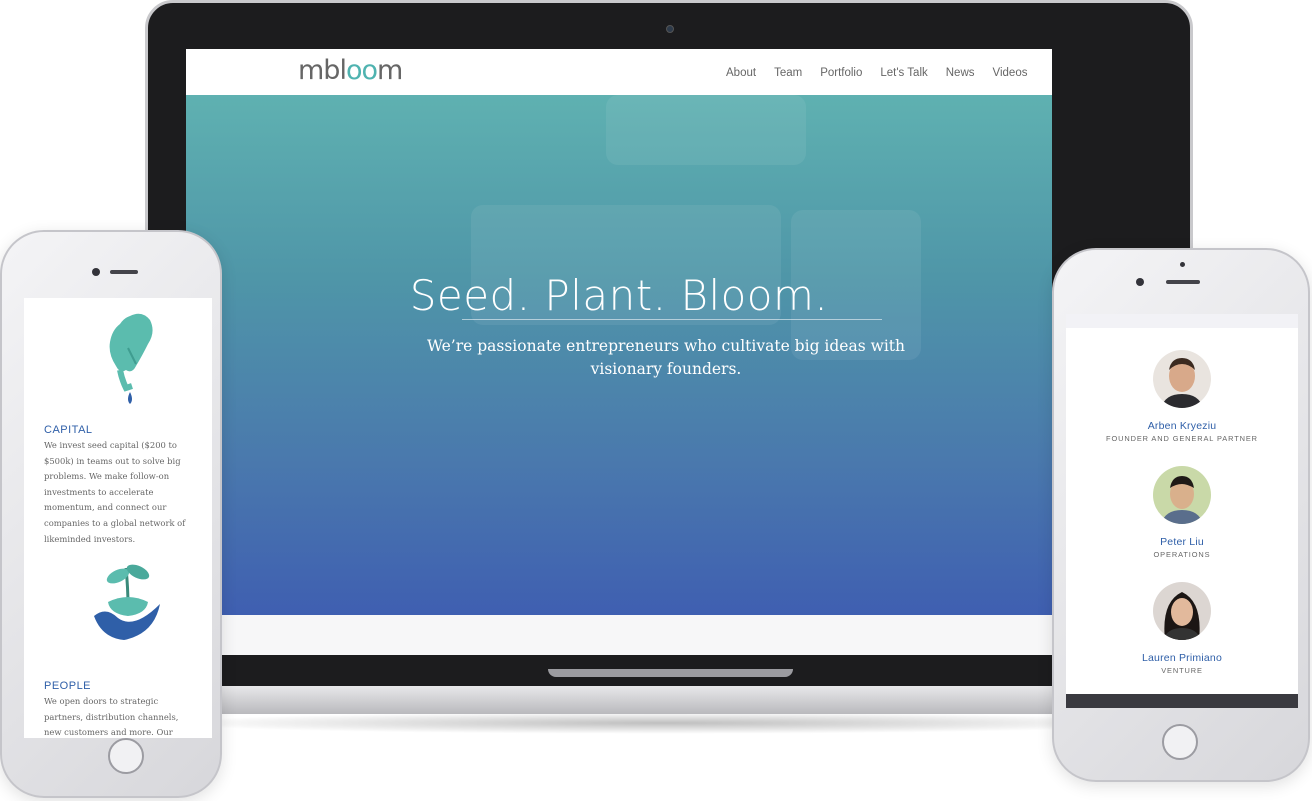 The height and width of the screenshot is (801, 1312). What do you see at coordinates (68, 686) in the screenshot?
I see `people-heading: PEOPLE` at bounding box center [68, 686].